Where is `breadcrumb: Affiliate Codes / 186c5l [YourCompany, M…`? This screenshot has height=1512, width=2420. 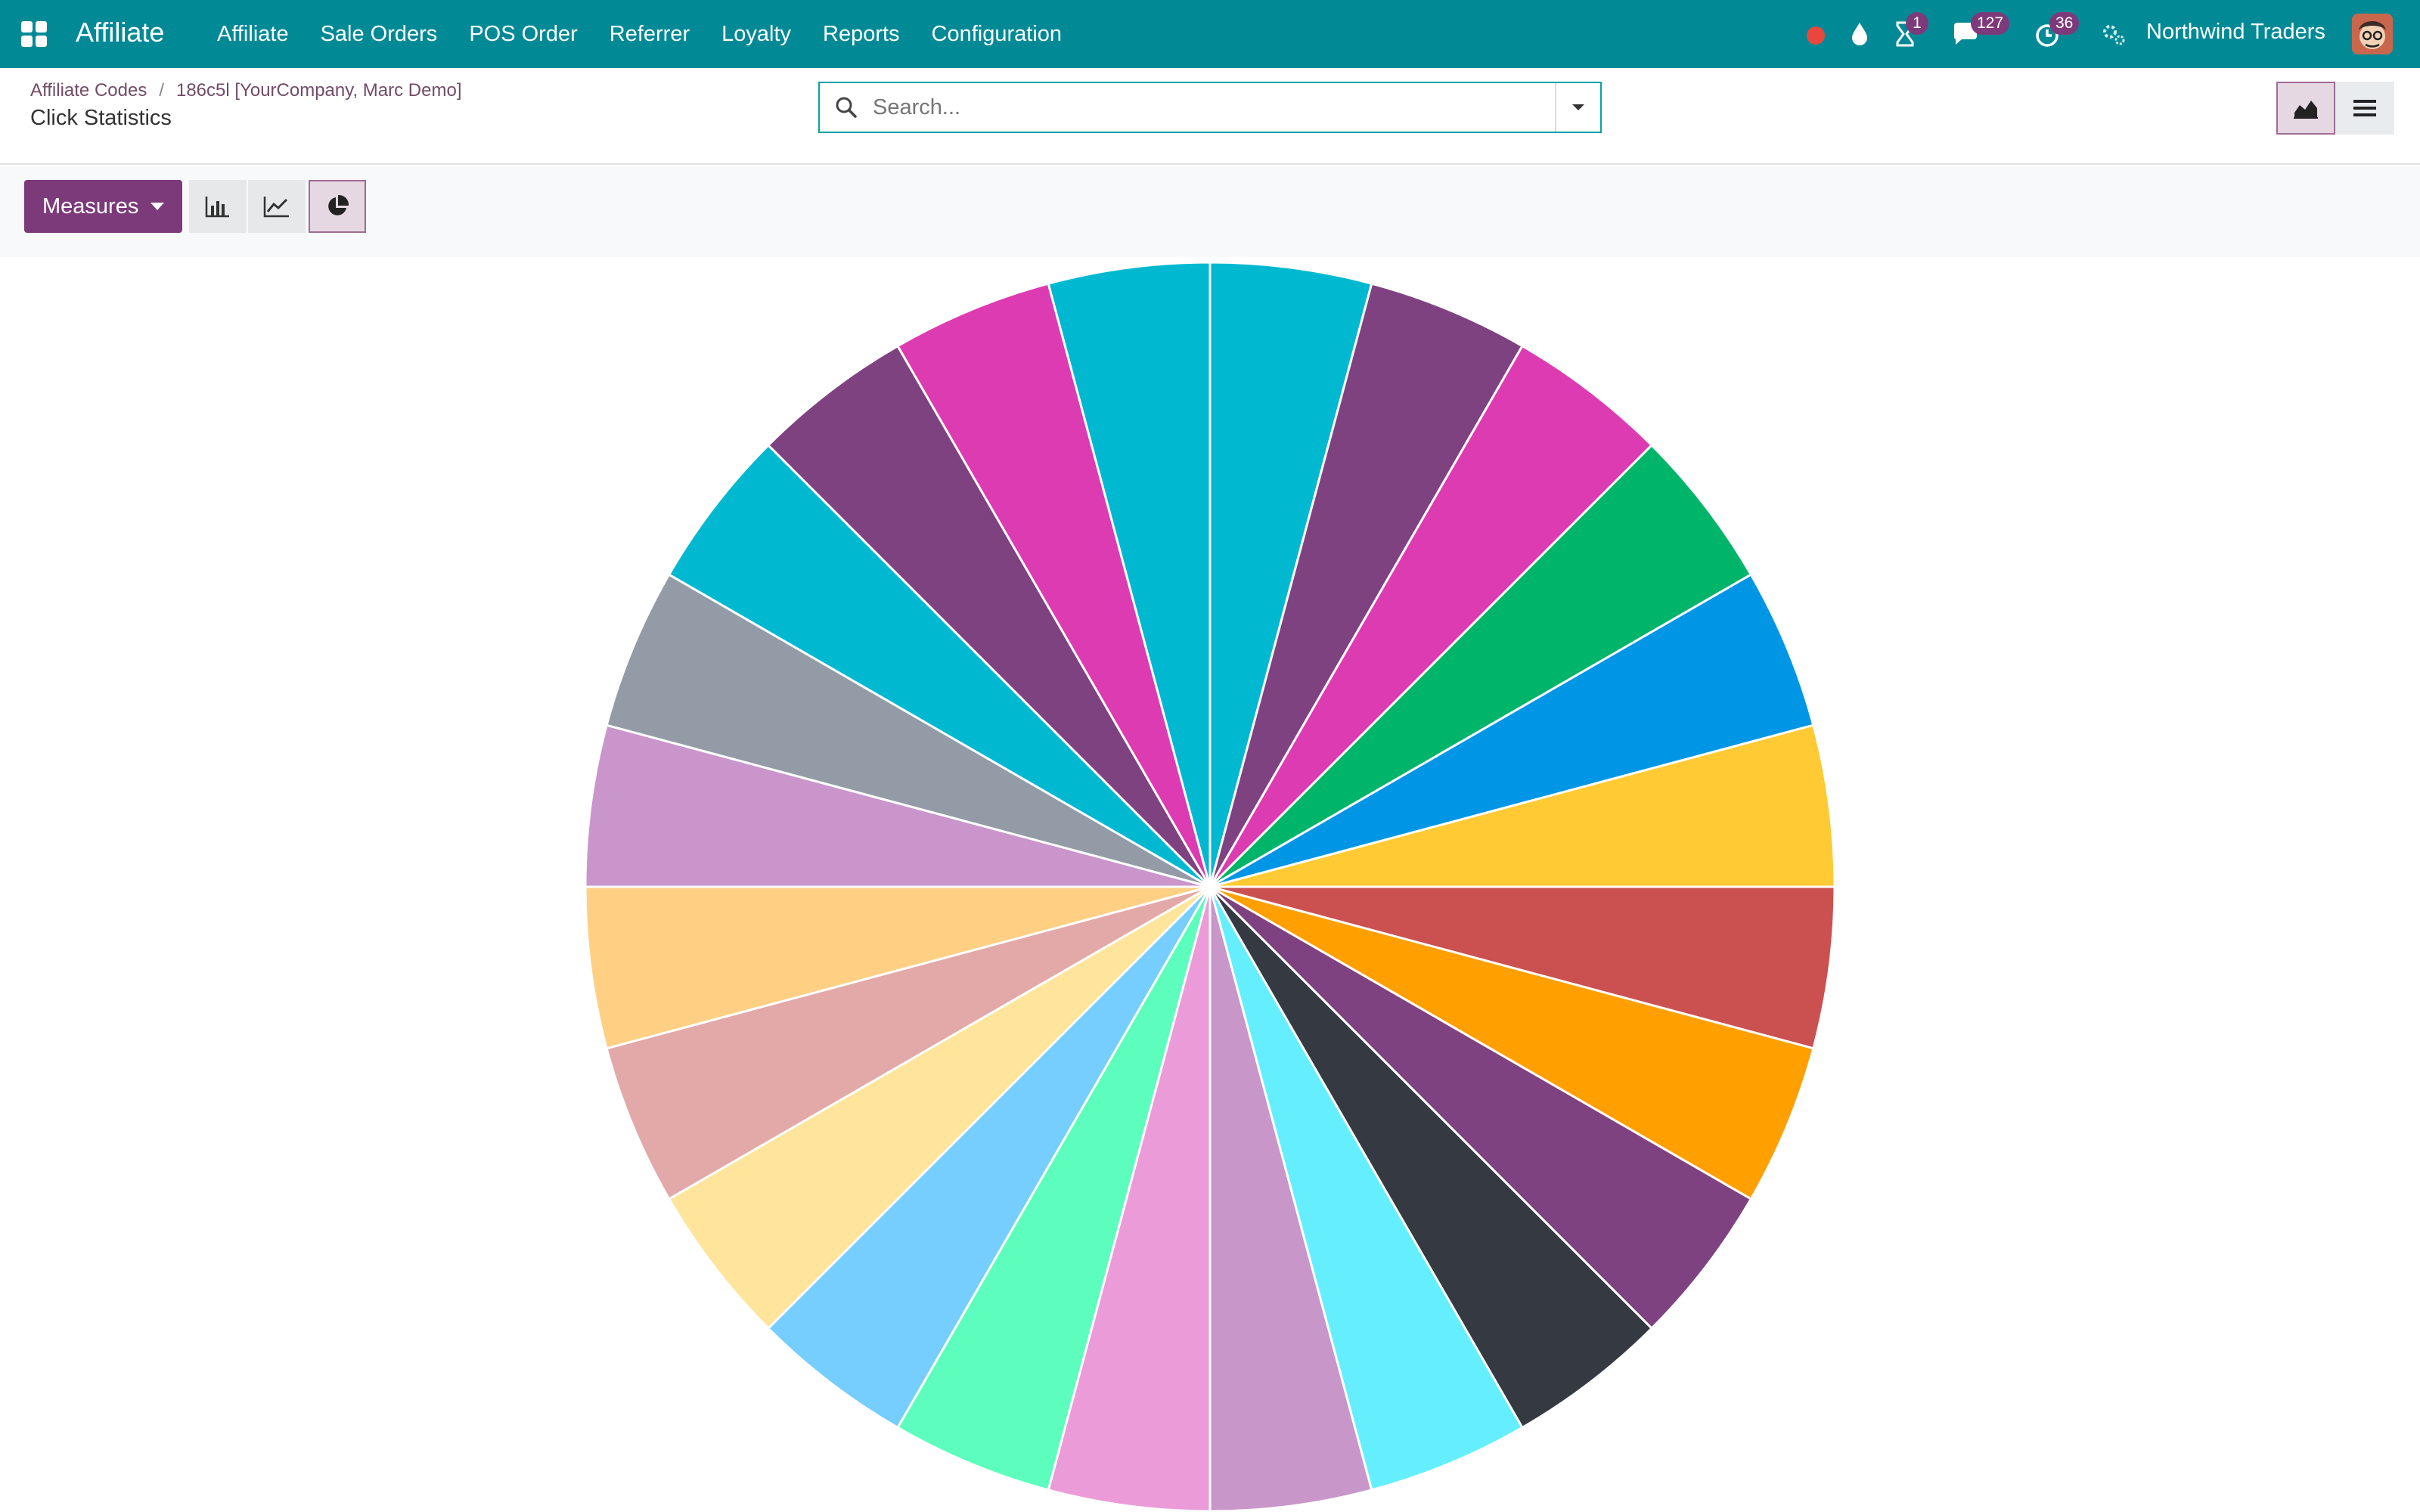
breadcrumb: Affiliate Codes / 186c5l [YourCompany, M… is located at coordinates (246, 90).